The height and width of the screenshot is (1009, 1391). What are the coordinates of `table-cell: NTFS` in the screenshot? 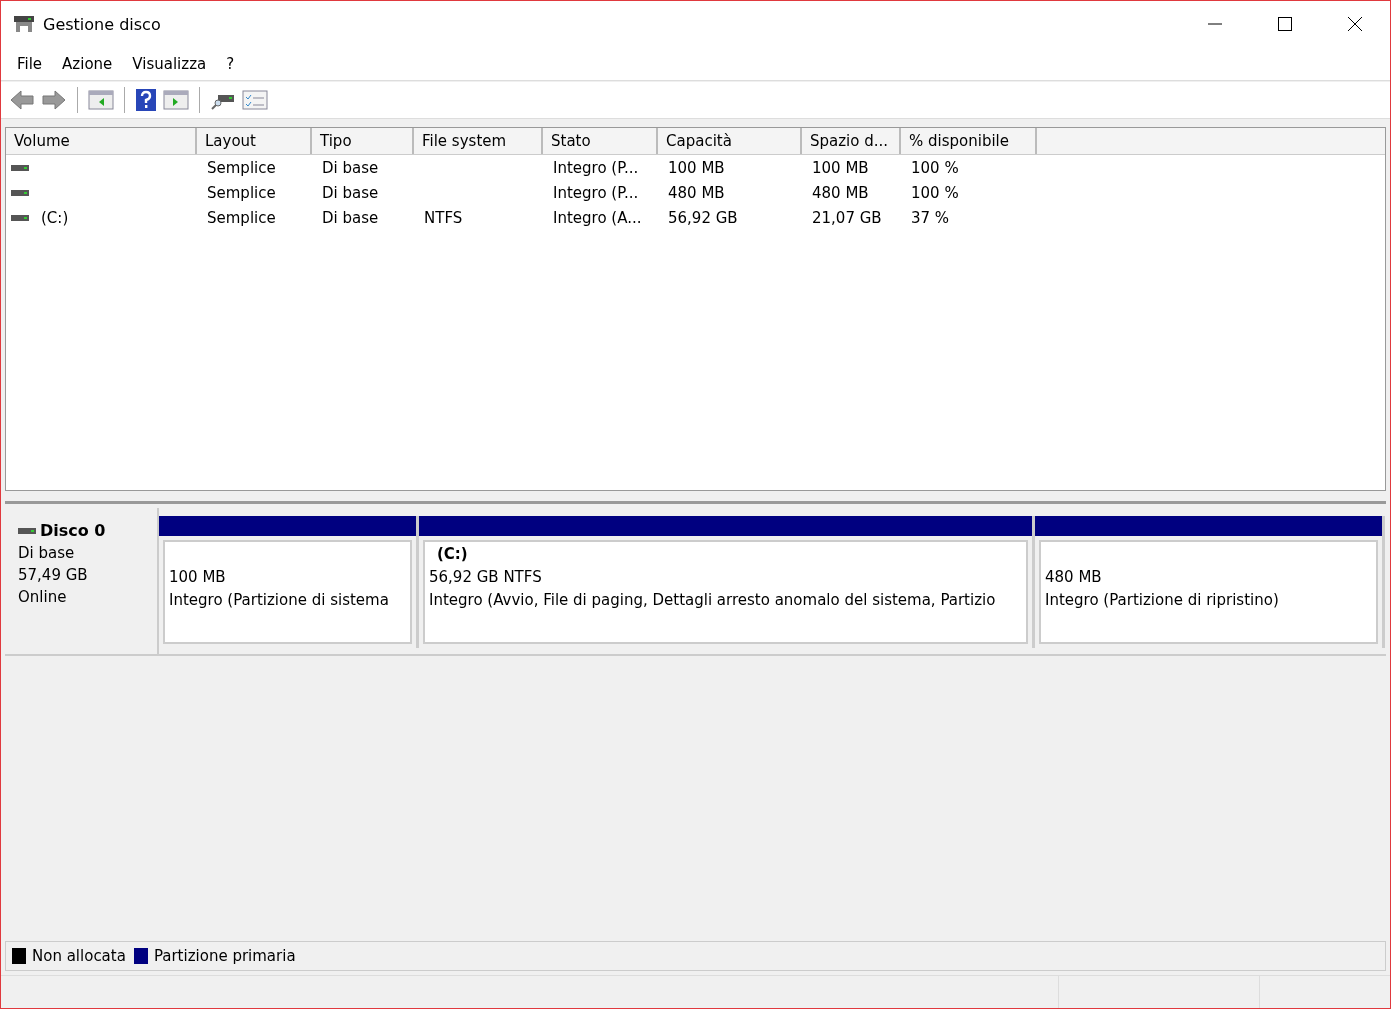 It's located at (443, 217).